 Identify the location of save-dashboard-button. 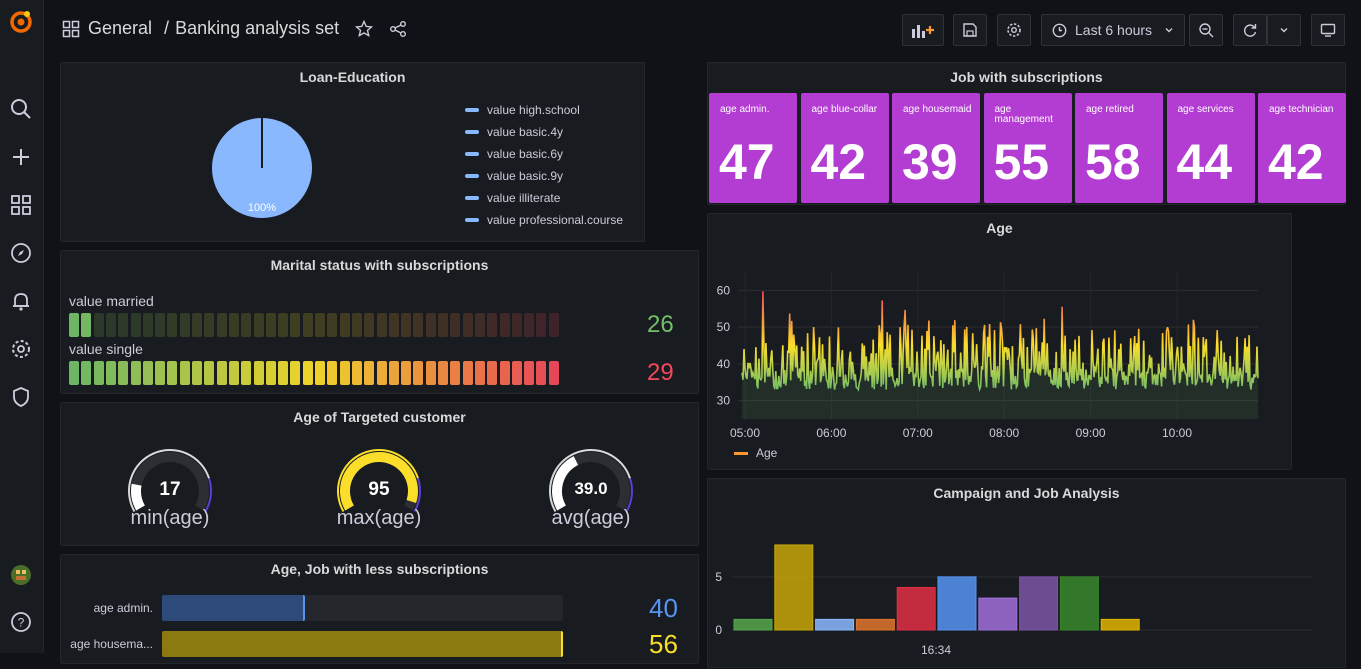
(970, 30).